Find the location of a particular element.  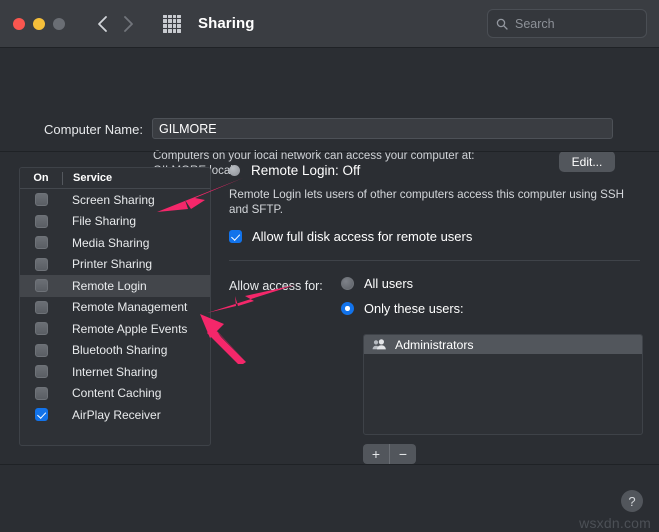

table-row: Remote Login is located at coordinates (115, 286).